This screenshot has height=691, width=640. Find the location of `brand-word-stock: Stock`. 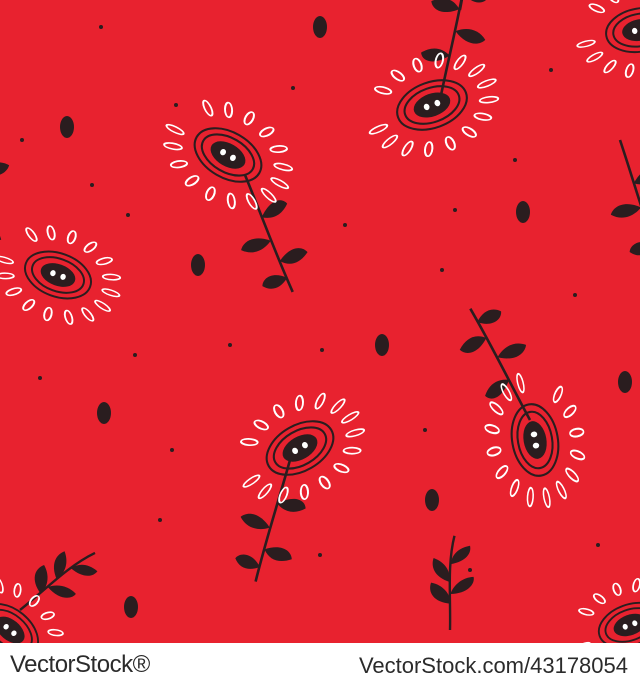

brand-word-stock: Stock is located at coordinates (104, 664).